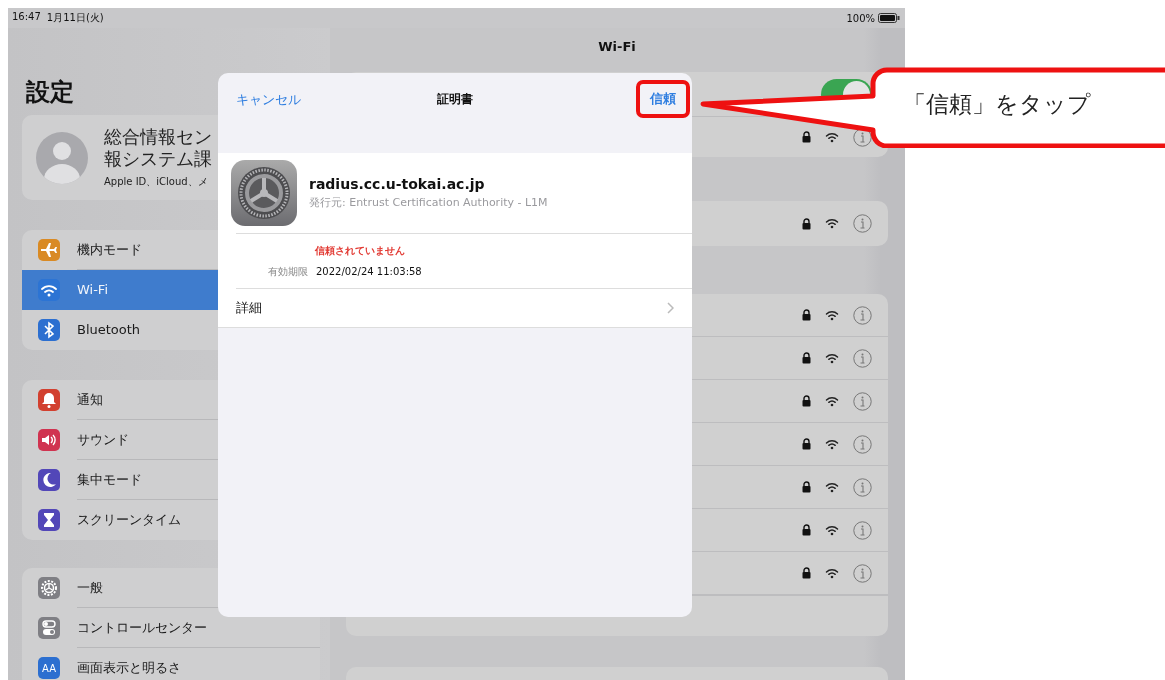 The height and width of the screenshot is (680, 1165). Describe the element at coordinates (75, 18) in the screenshot. I see `status-date: 1月11日(火)` at that location.